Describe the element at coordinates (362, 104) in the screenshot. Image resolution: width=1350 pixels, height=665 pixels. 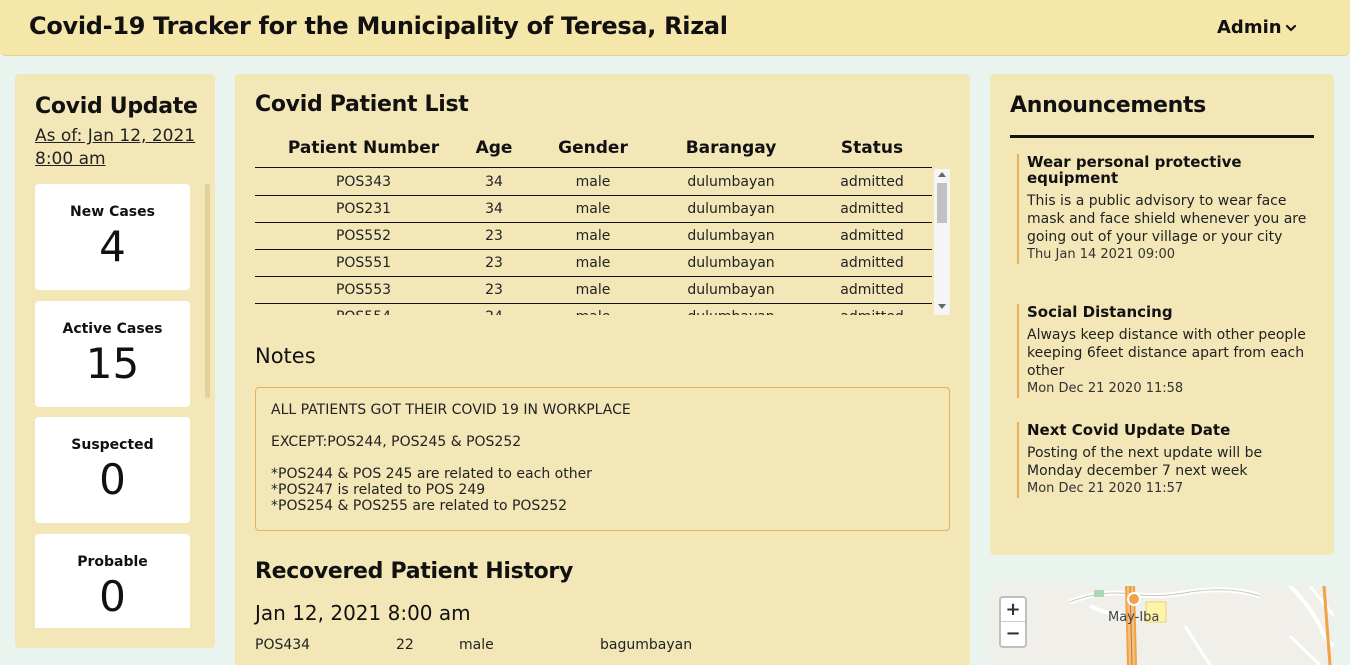
I see `patient-list-title: Covid Patient List` at that location.